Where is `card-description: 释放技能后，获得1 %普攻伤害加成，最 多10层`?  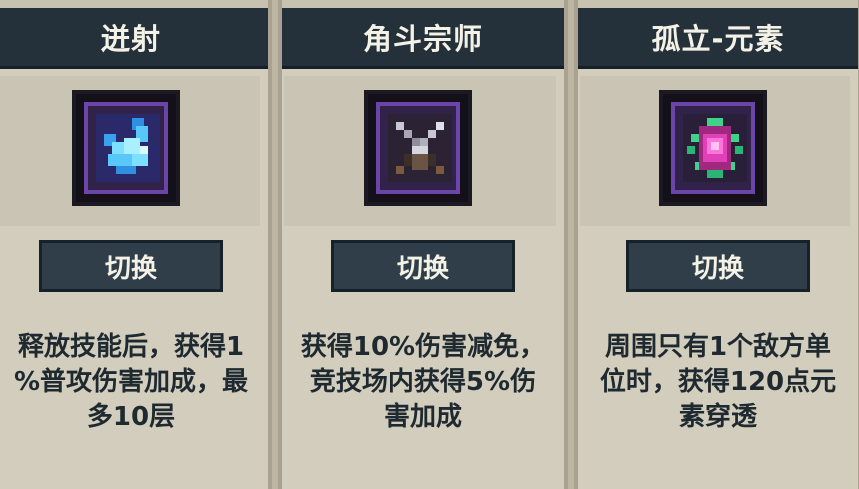
card-description: 释放技能后，获得1 %普攻伤害加成，最 多10层 is located at coordinates (131, 382).